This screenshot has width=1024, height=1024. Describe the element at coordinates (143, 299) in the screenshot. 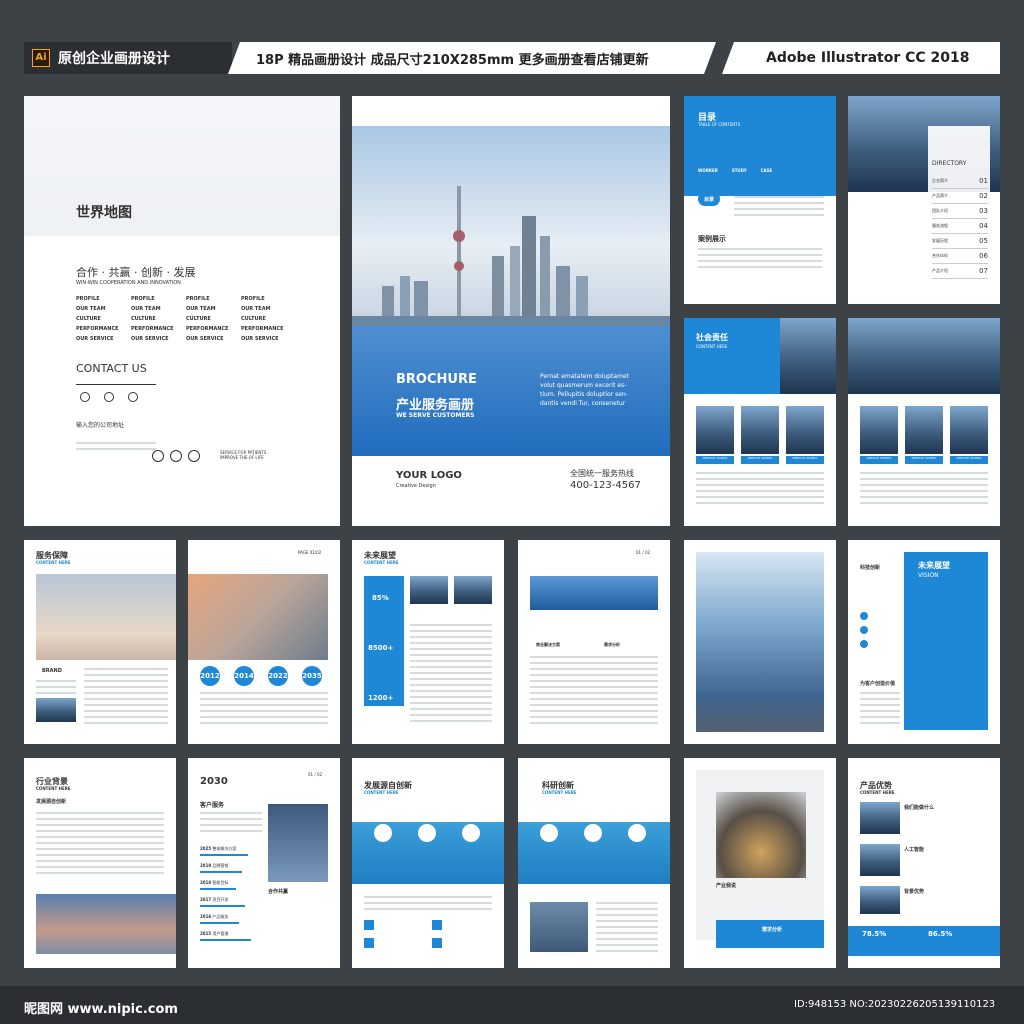

I see `list-item: PROFILE` at that location.